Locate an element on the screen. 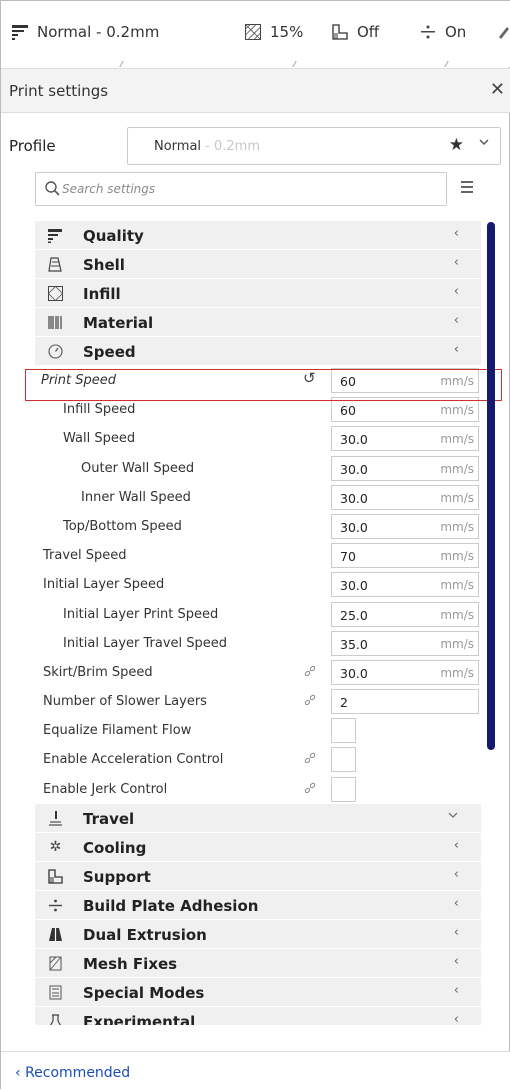 This screenshot has height=1090, width=510. setting-number-of-slower-layers: Number of Slower Layers 2 is located at coordinates (258, 701).